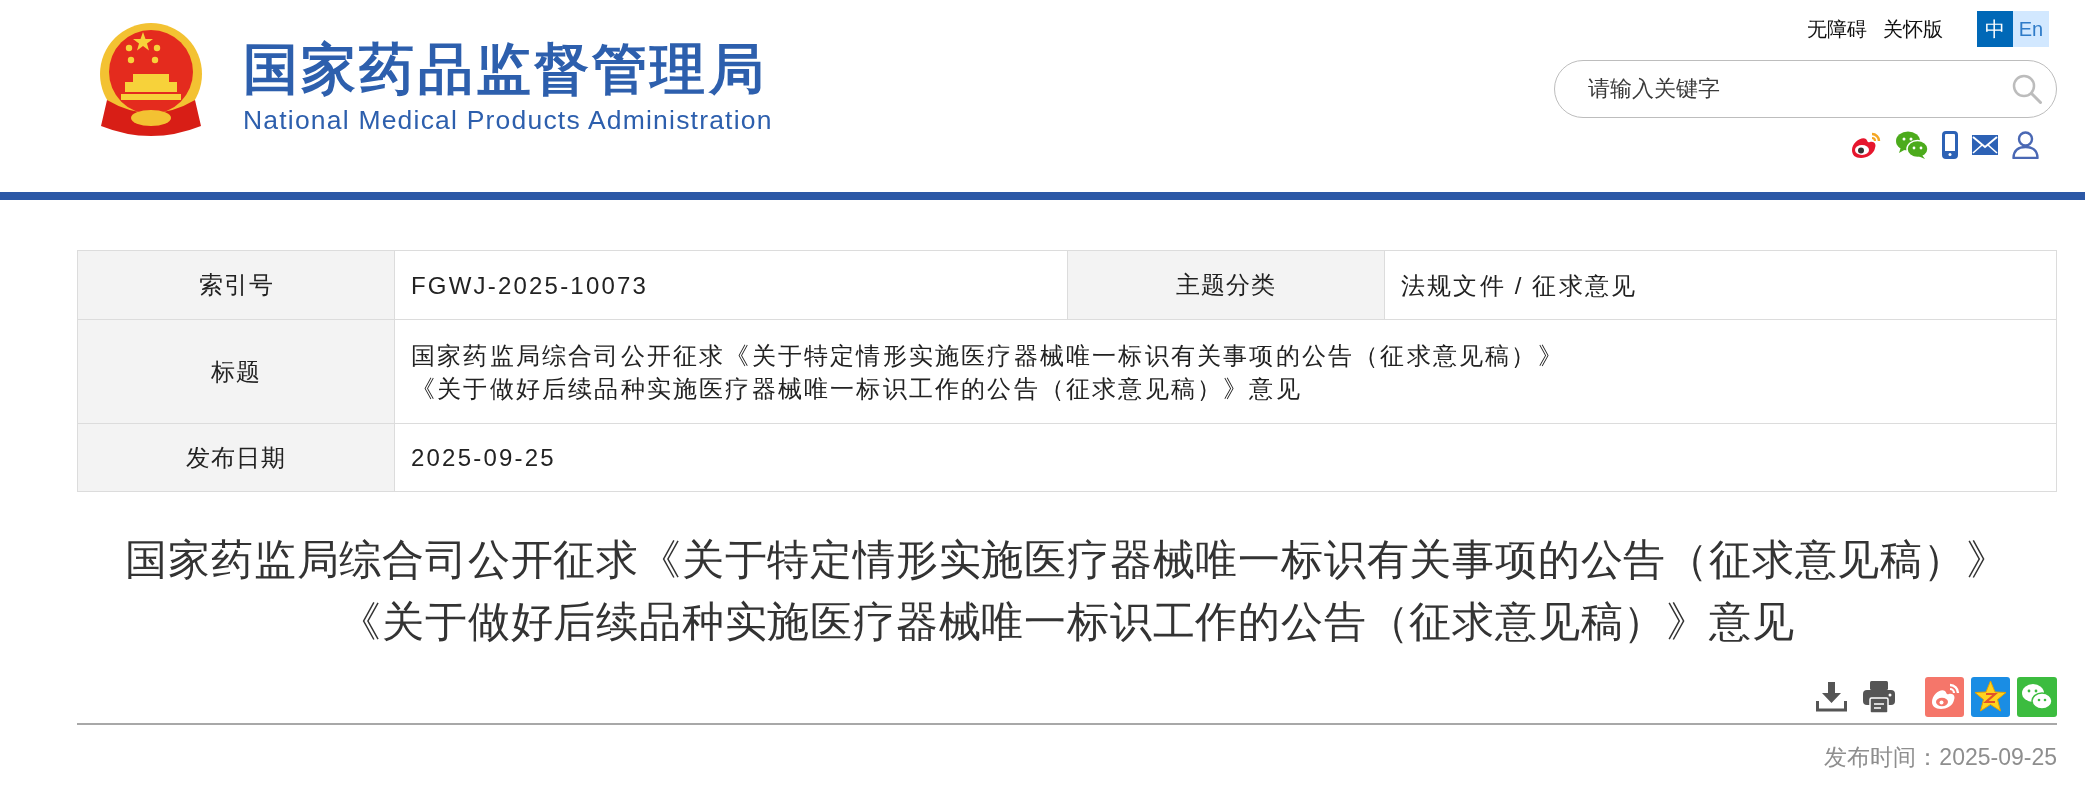 The height and width of the screenshot is (797, 2085). I want to click on language-toggle: 中, so click(1995, 29).